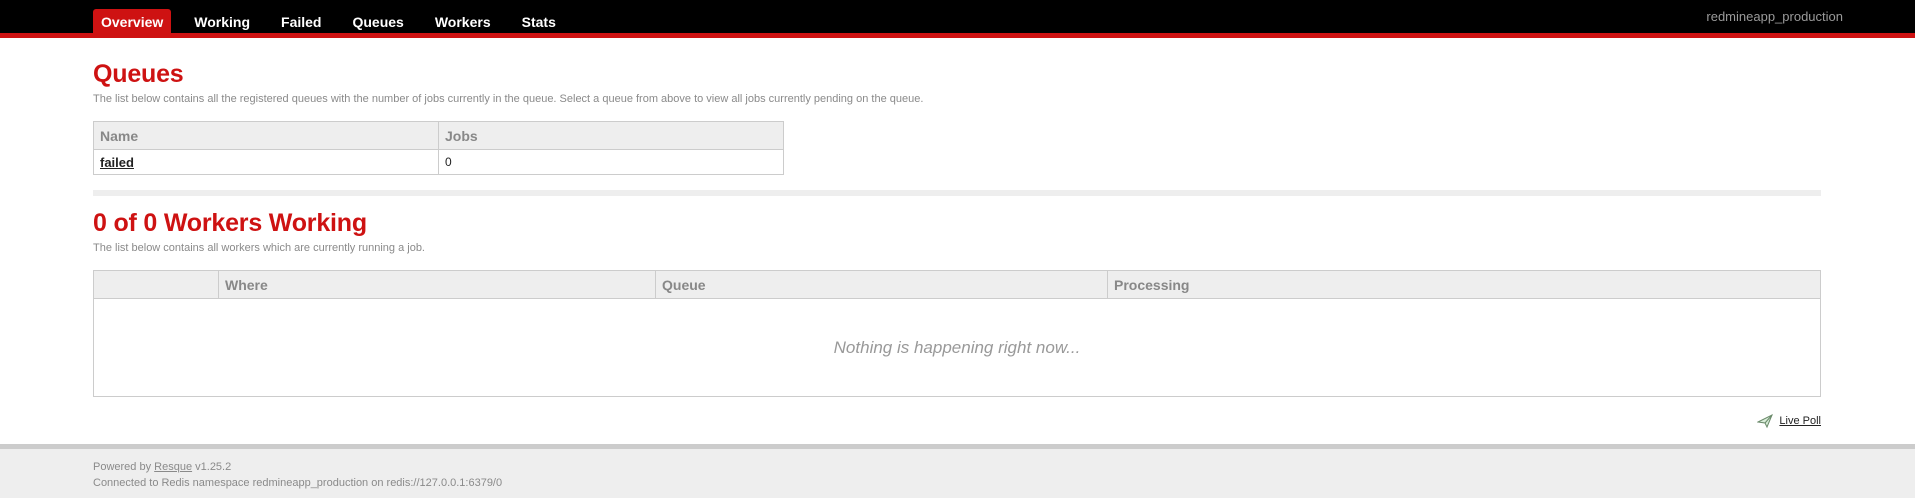 The width and height of the screenshot is (1915, 498). I want to click on workers-title: 0 of 0 Workers Working, so click(230, 223).